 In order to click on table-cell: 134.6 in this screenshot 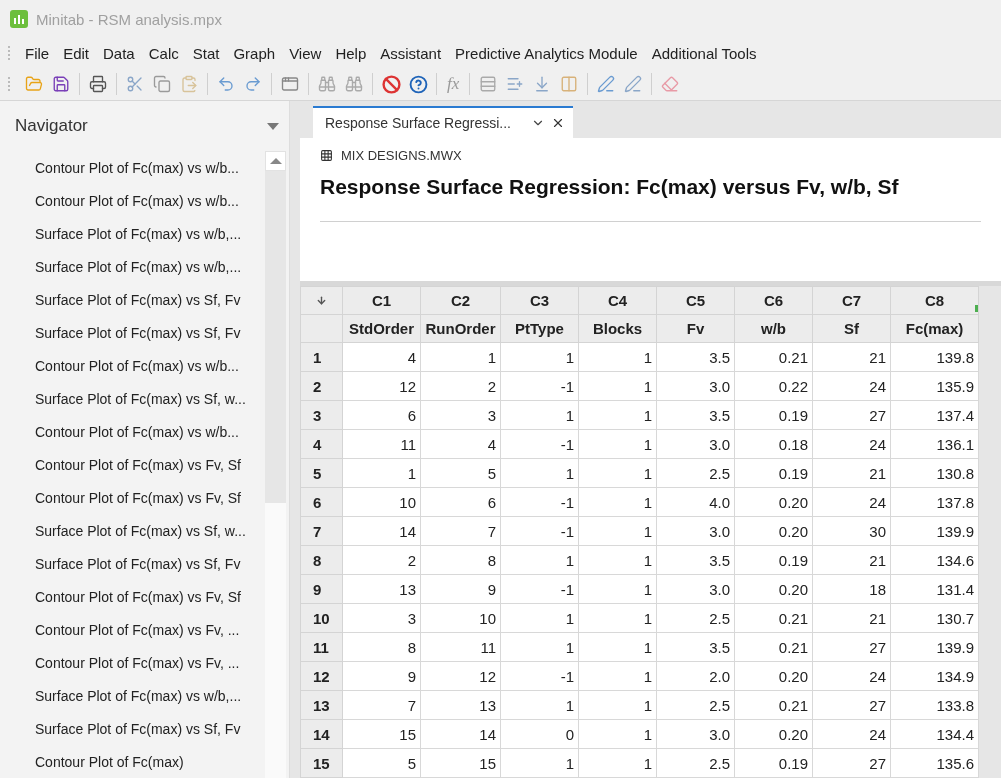, I will do `click(934, 560)`.